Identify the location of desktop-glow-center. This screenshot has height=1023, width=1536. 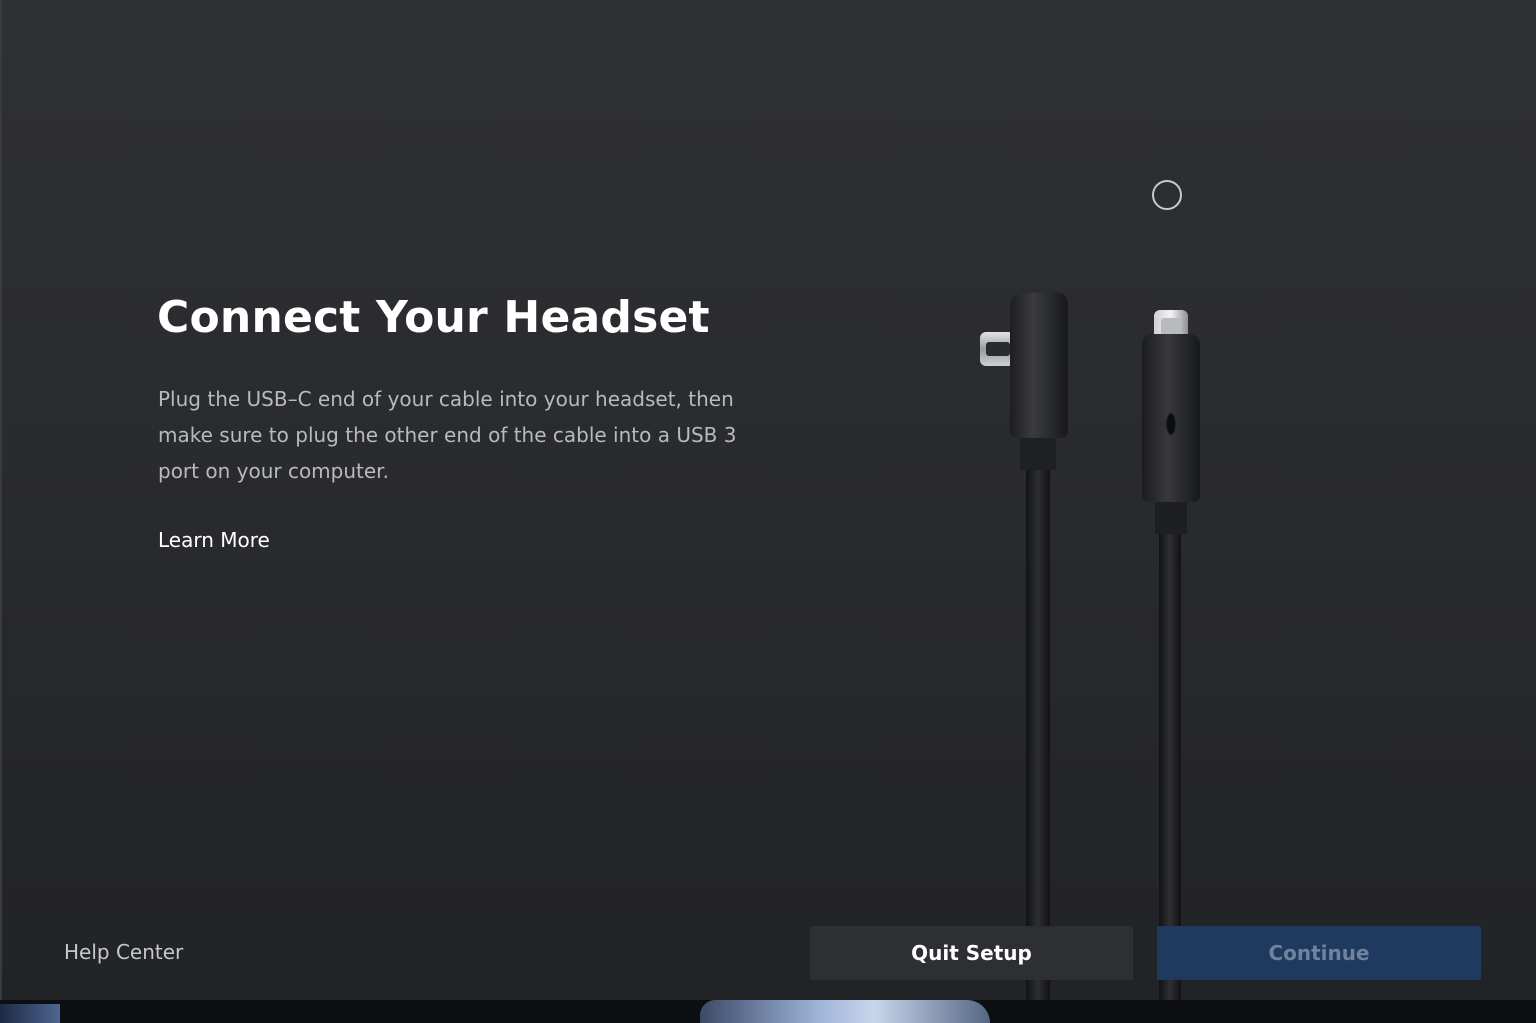
(845, 1011).